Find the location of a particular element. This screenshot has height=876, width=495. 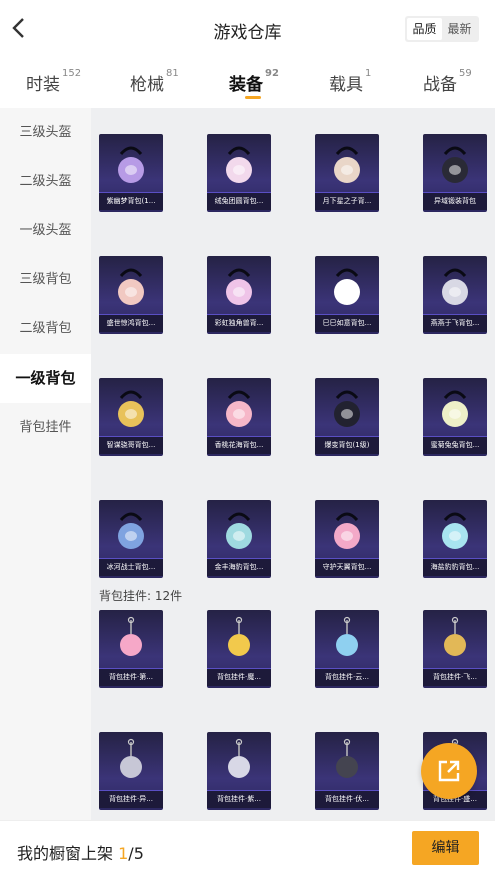

sidebar-item-backpack-lv1: 一级背包 is located at coordinates (45, 378).